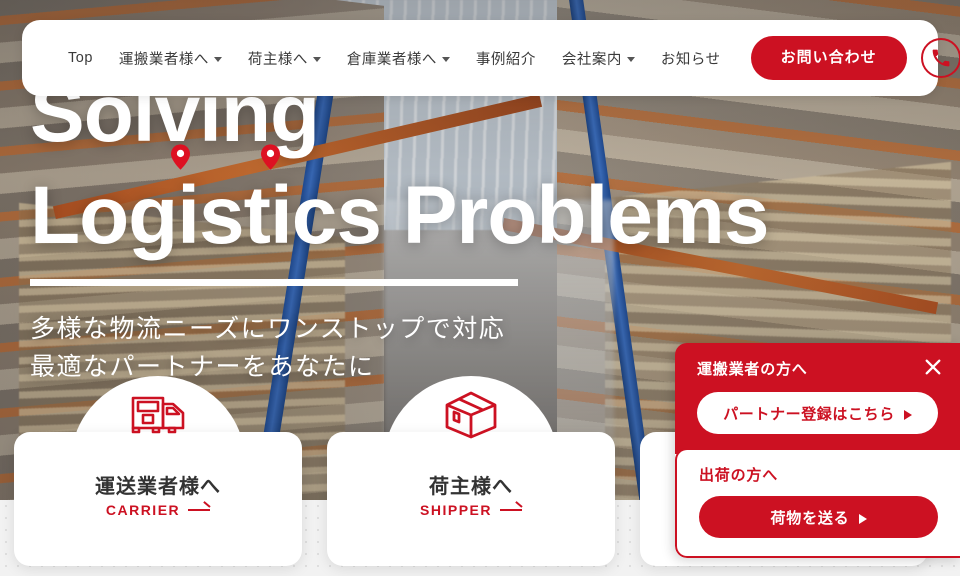 This screenshot has width=960, height=576. I want to click on package-box-icon, so click(471, 415).